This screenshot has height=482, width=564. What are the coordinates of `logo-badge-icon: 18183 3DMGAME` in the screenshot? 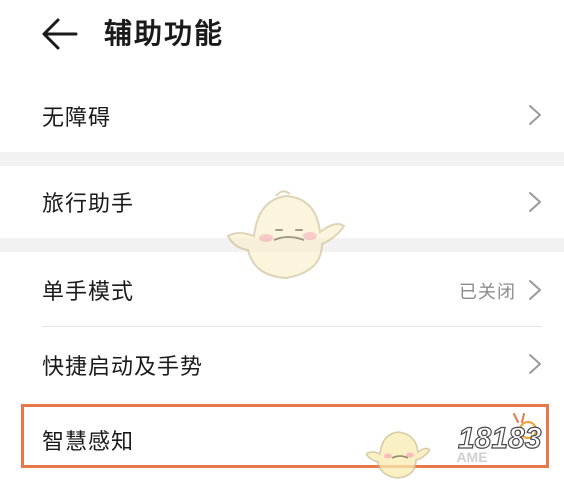 It's located at (479, 439).